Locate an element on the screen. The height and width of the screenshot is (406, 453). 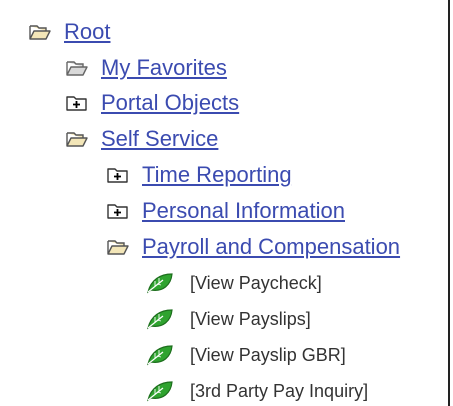
tree-leaf-3rd-party-pay-inquiry-label: [3rd Party Pay Inquiry] is located at coordinates (279, 391).